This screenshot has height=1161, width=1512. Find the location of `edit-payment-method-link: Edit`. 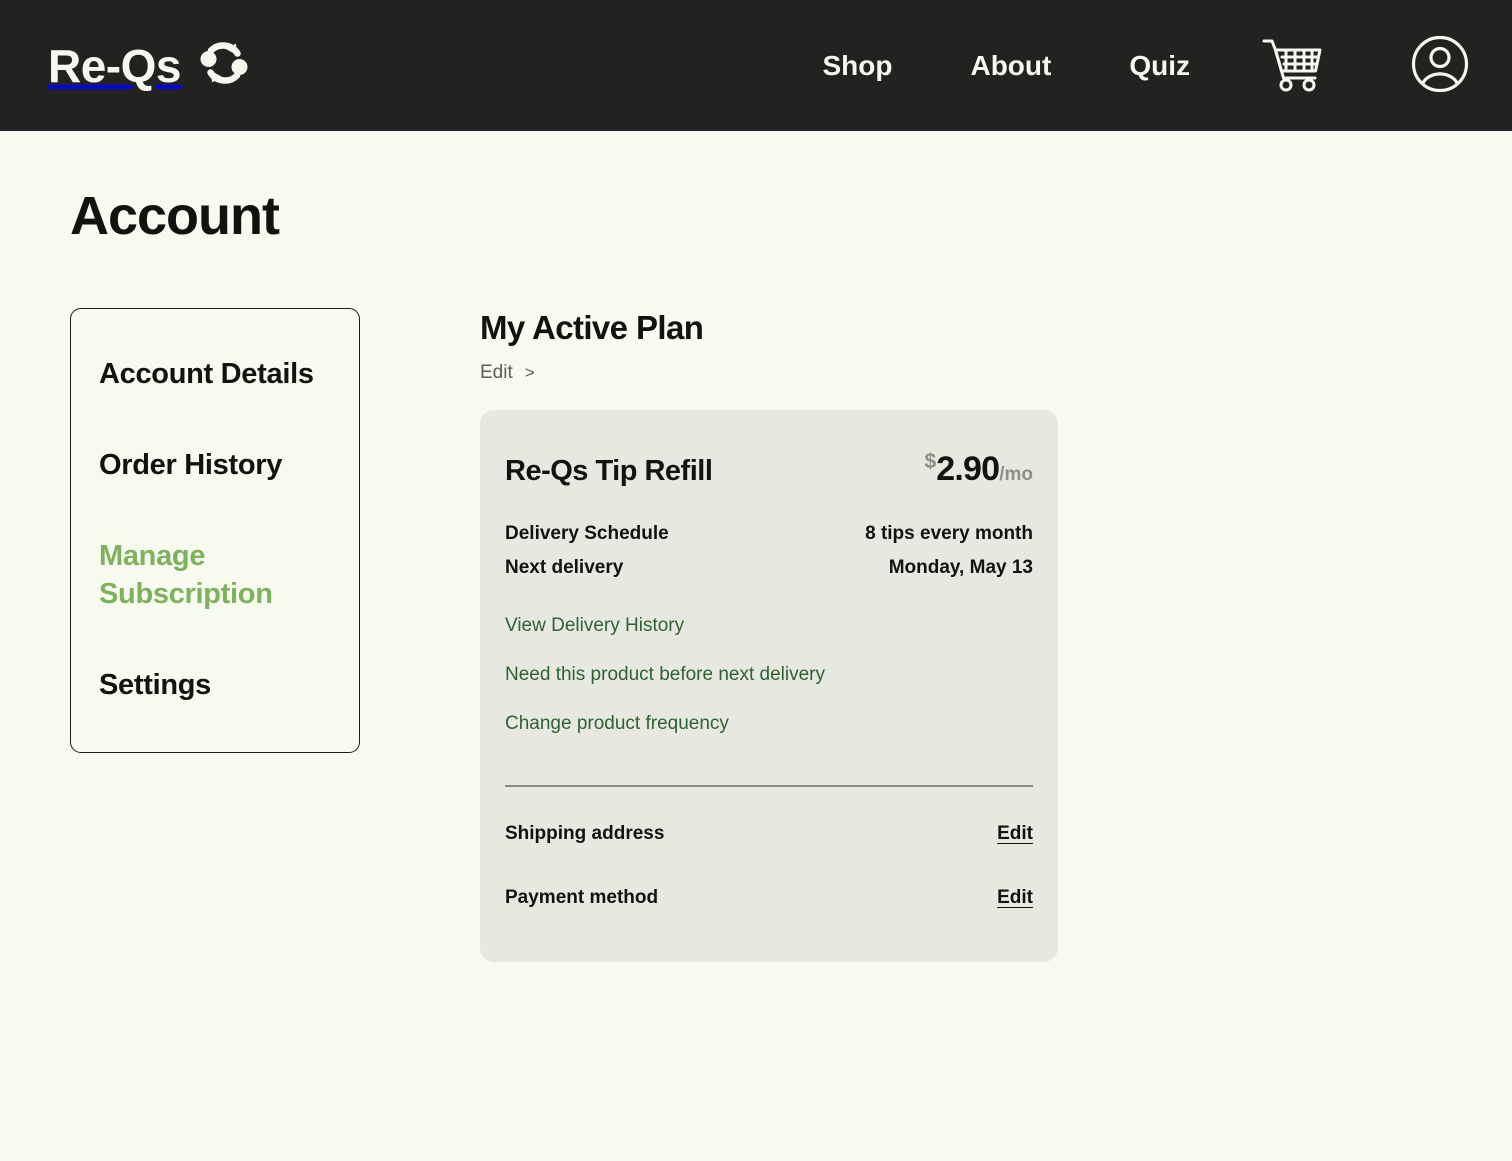

edit-payment-method-link: Edit is located at coordinates (1015, 898).